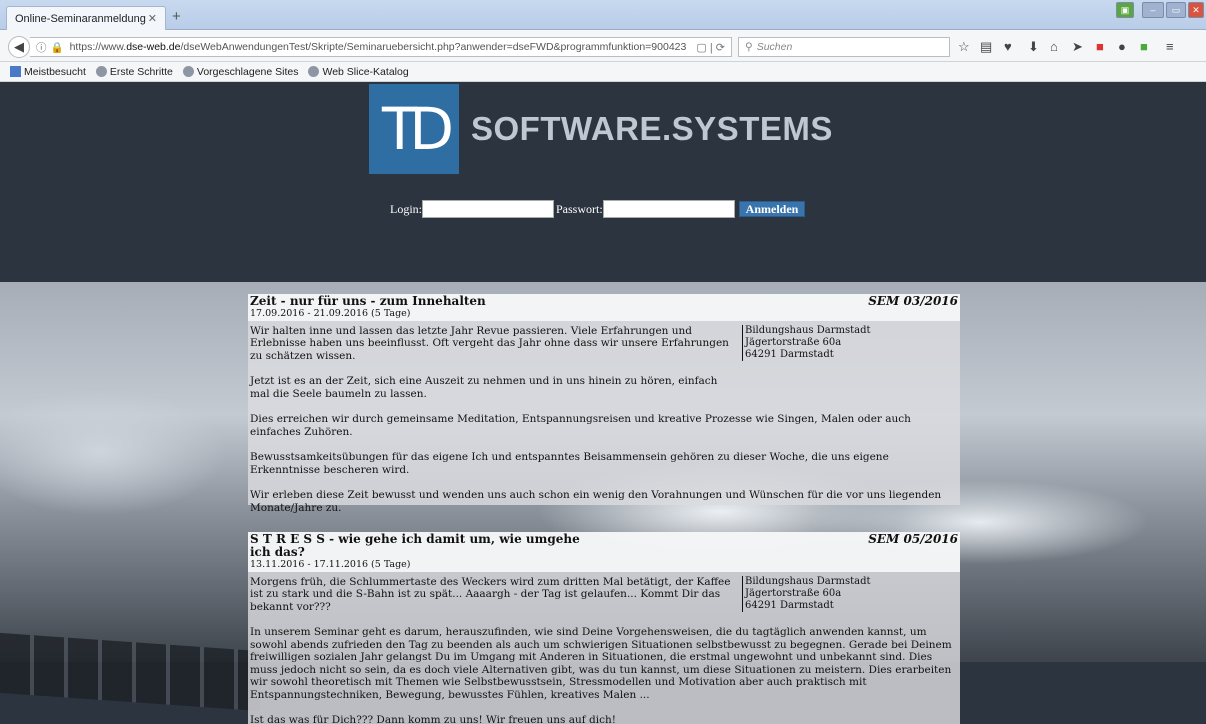 The image size is (1206, 724). What do you see at coordinates (1033, 47) in the screenshot?
I see `download-icon: ⬇` at bounding box center [1033, 47].